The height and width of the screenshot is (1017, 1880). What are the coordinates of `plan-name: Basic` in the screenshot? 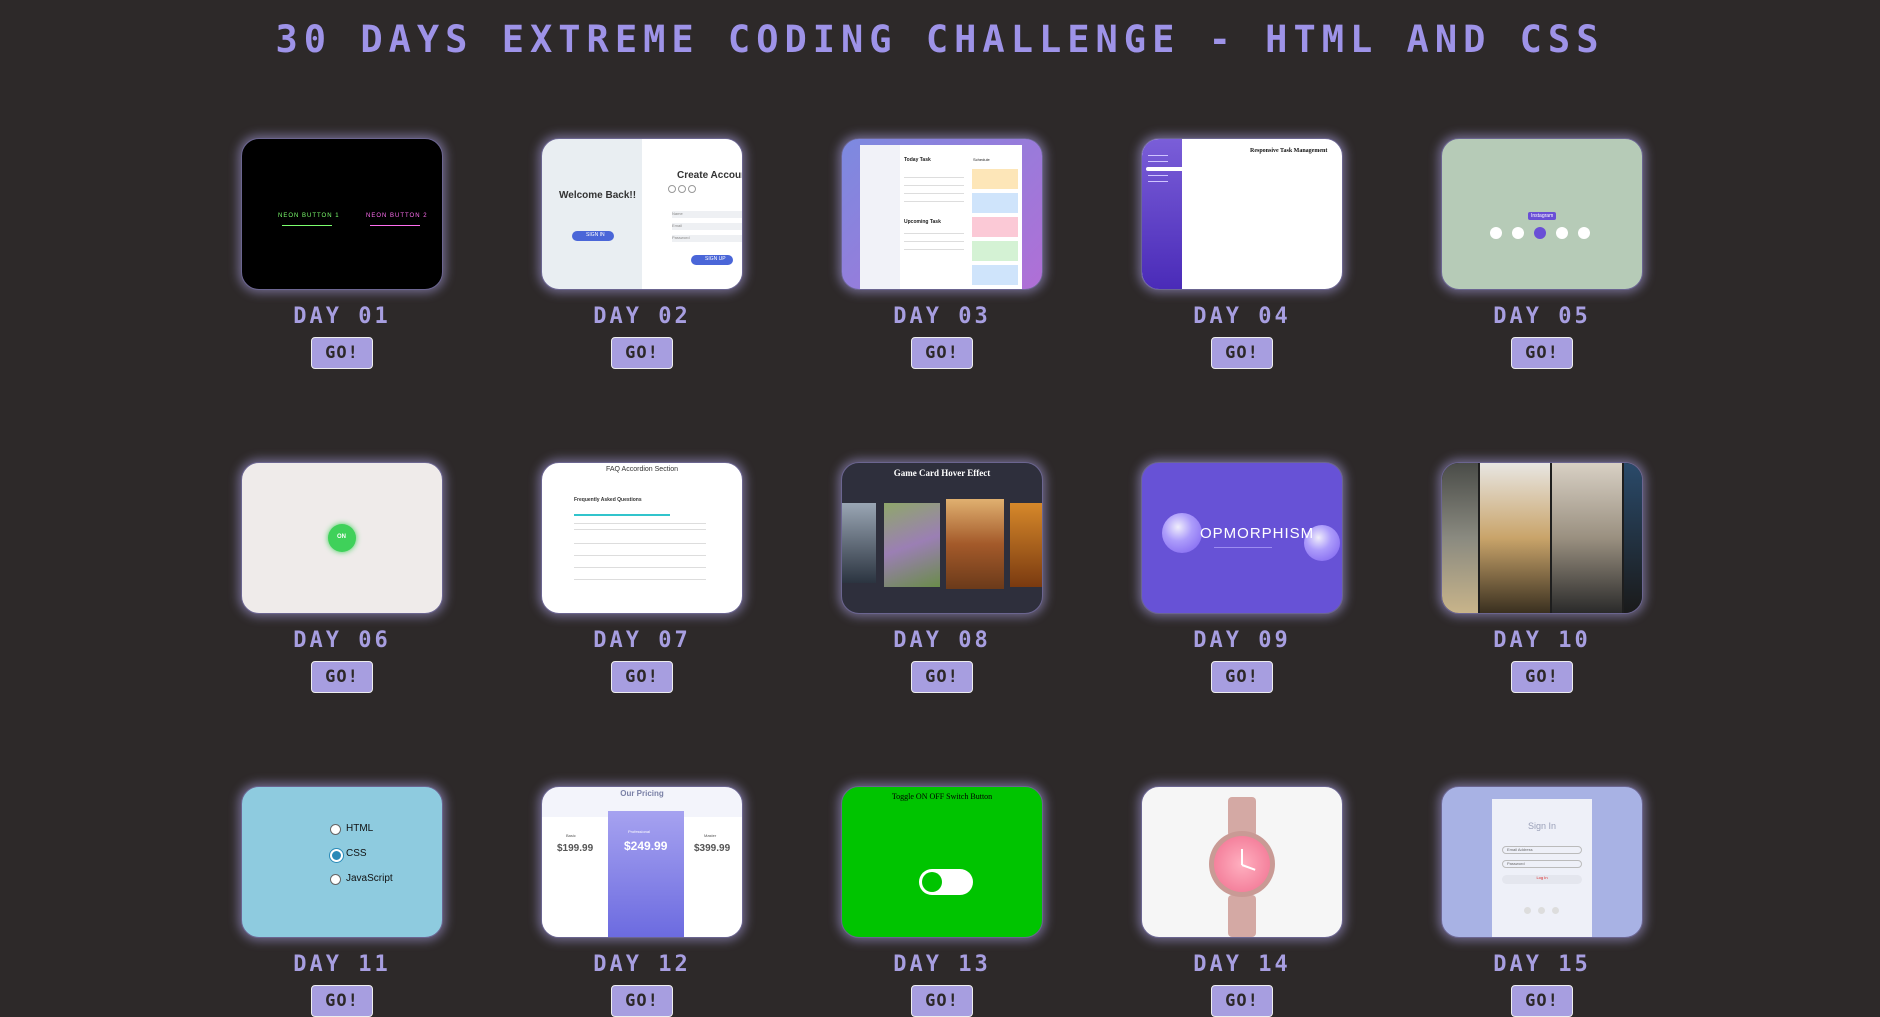 It's located at (571, 835).